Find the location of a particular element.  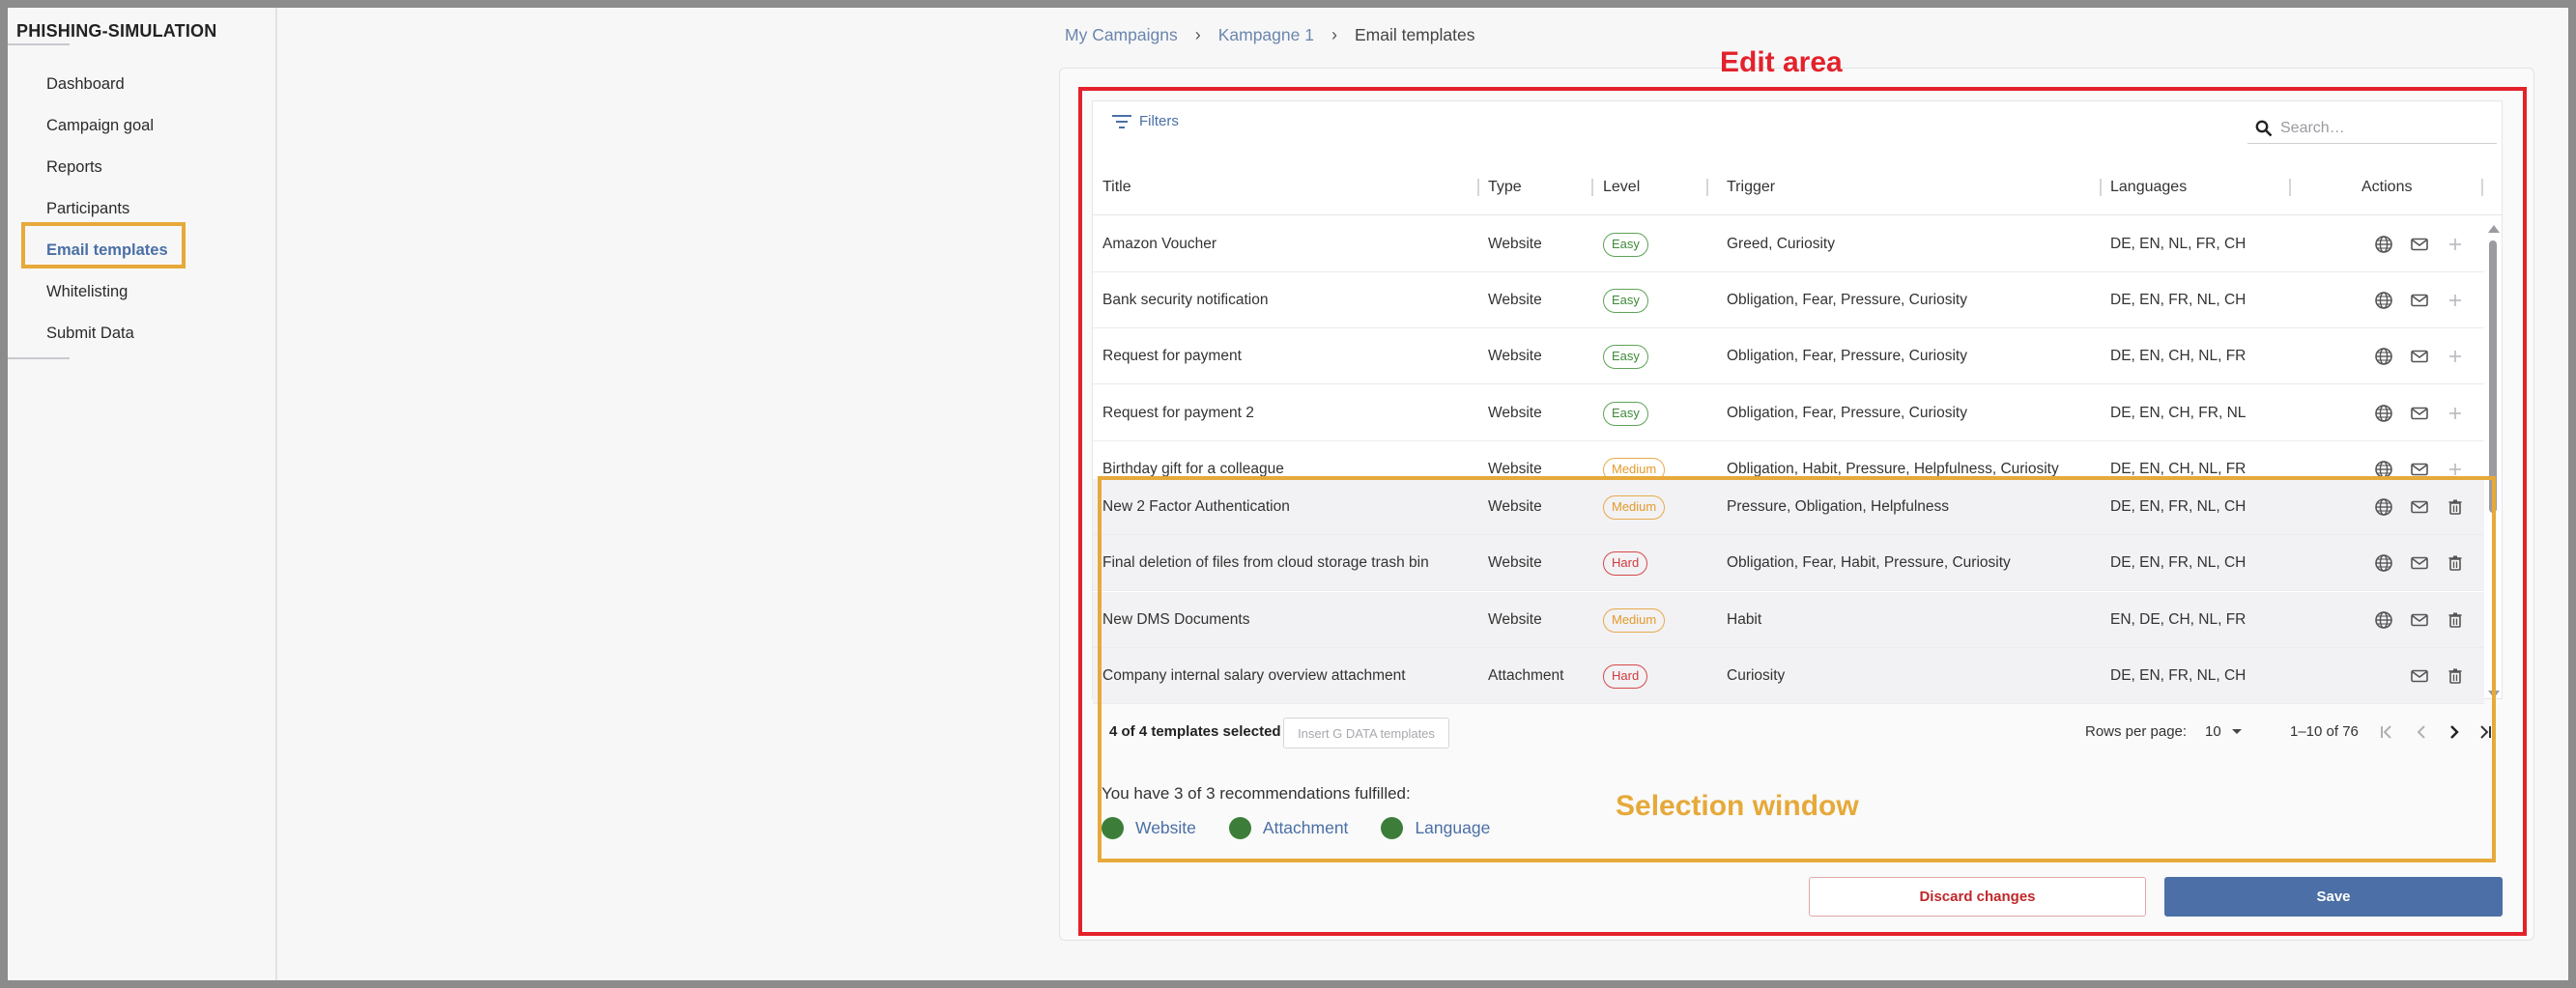

sidebar-item-dashboard: Dashboard is located at coordinates (143, 85).